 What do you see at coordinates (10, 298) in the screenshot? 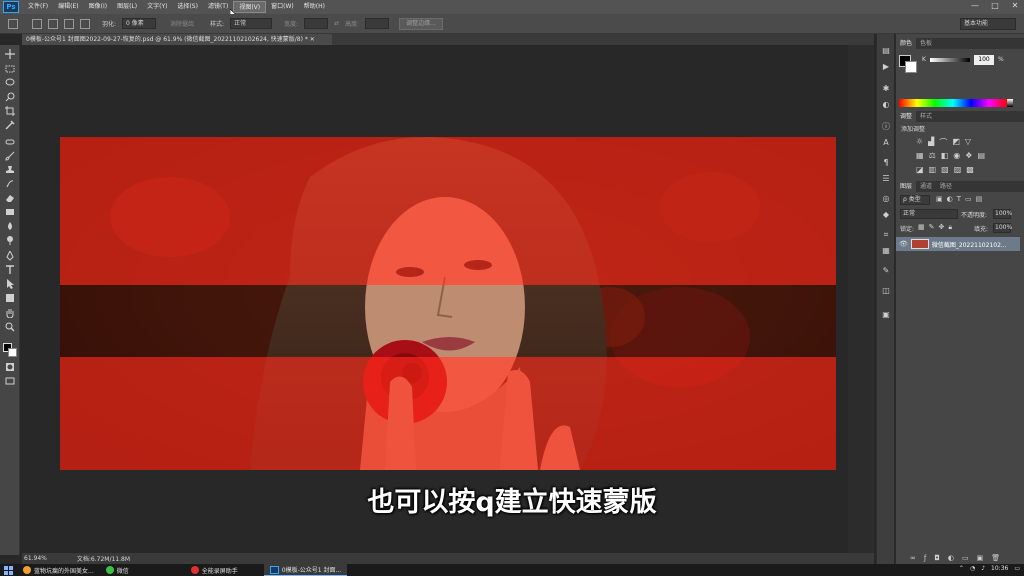
I see `shape-tool-icon` at bounding box center [10, 298].